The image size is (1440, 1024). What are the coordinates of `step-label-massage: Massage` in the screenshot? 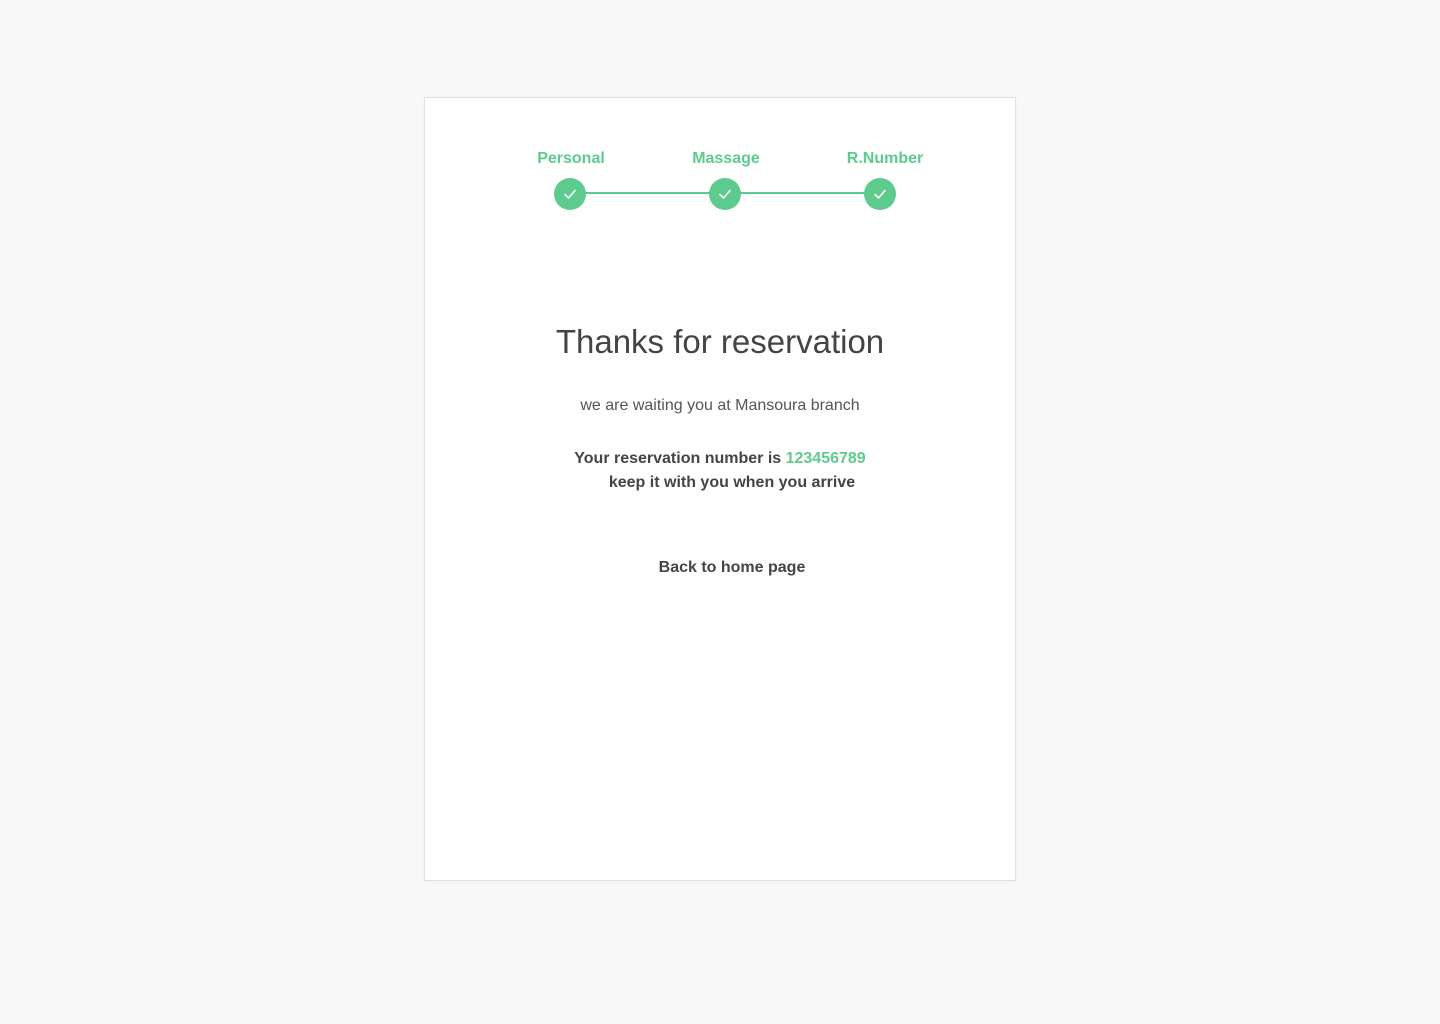 It's located at (726, 158).